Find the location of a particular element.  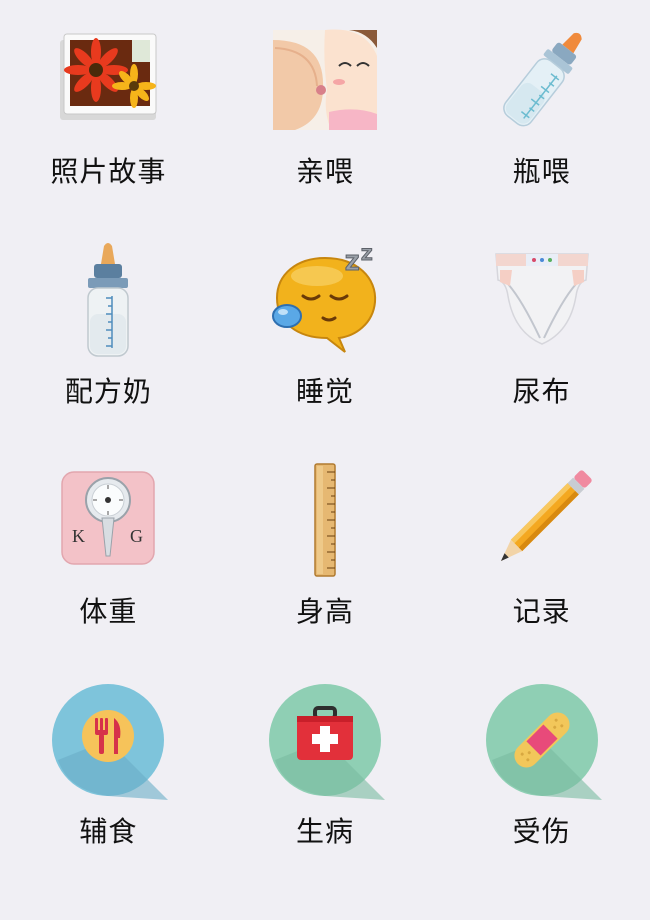

breastfeeding-icon is located at coordinates (325, 80).